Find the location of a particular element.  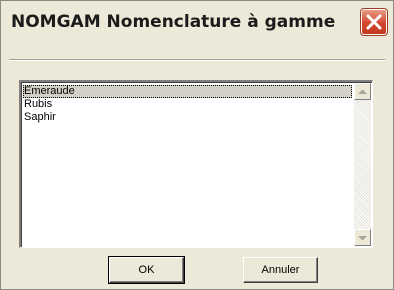

close-button is located at coordinates (374, 22).